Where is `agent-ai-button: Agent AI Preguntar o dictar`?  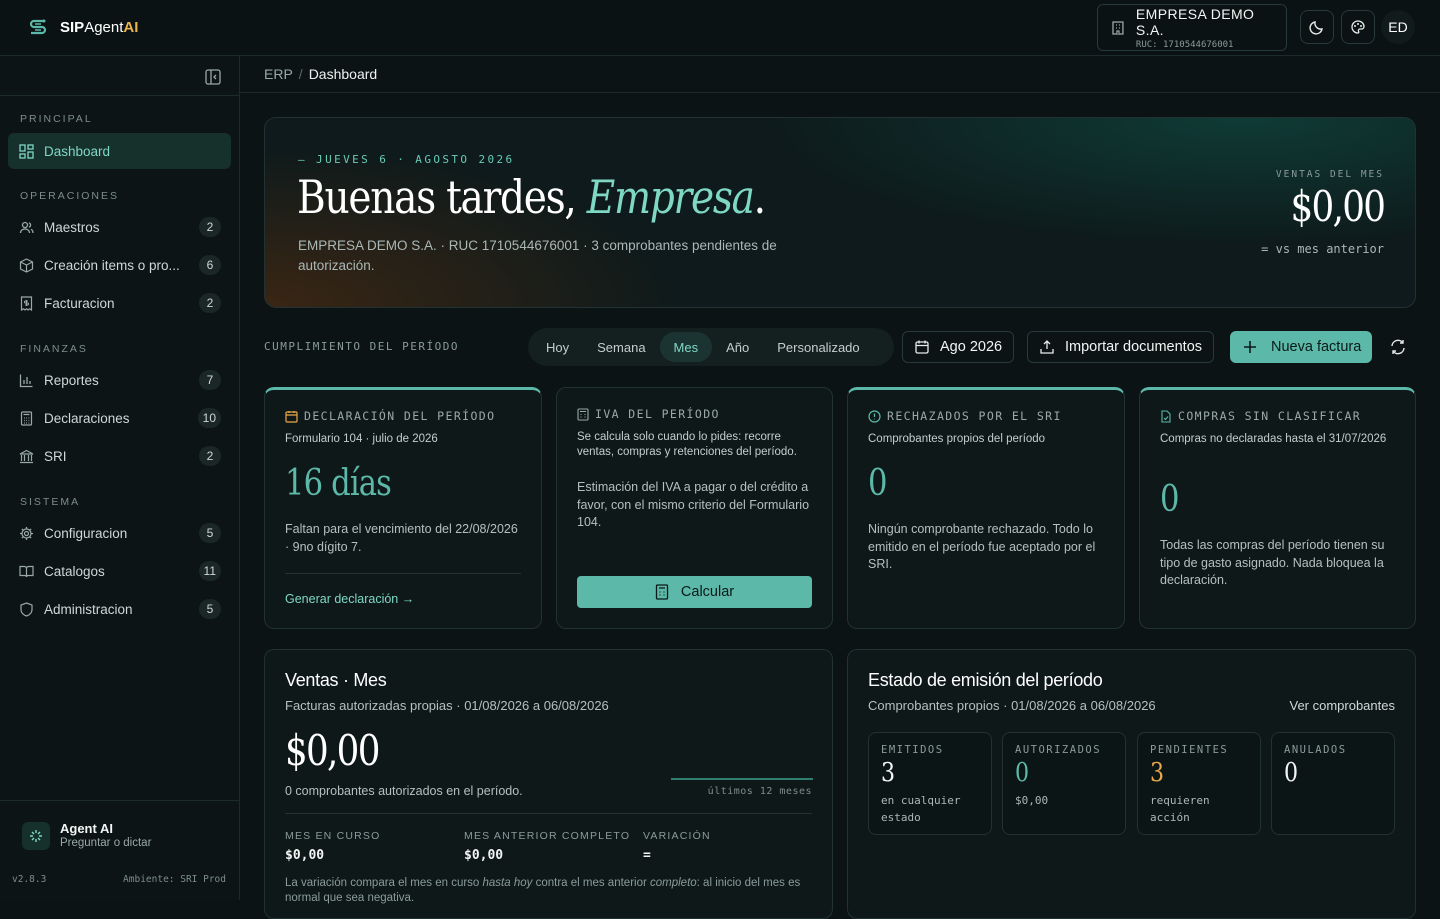 agent-ai-button: Agent AI Preguntar o dictar is located at coordinates (119, 850).